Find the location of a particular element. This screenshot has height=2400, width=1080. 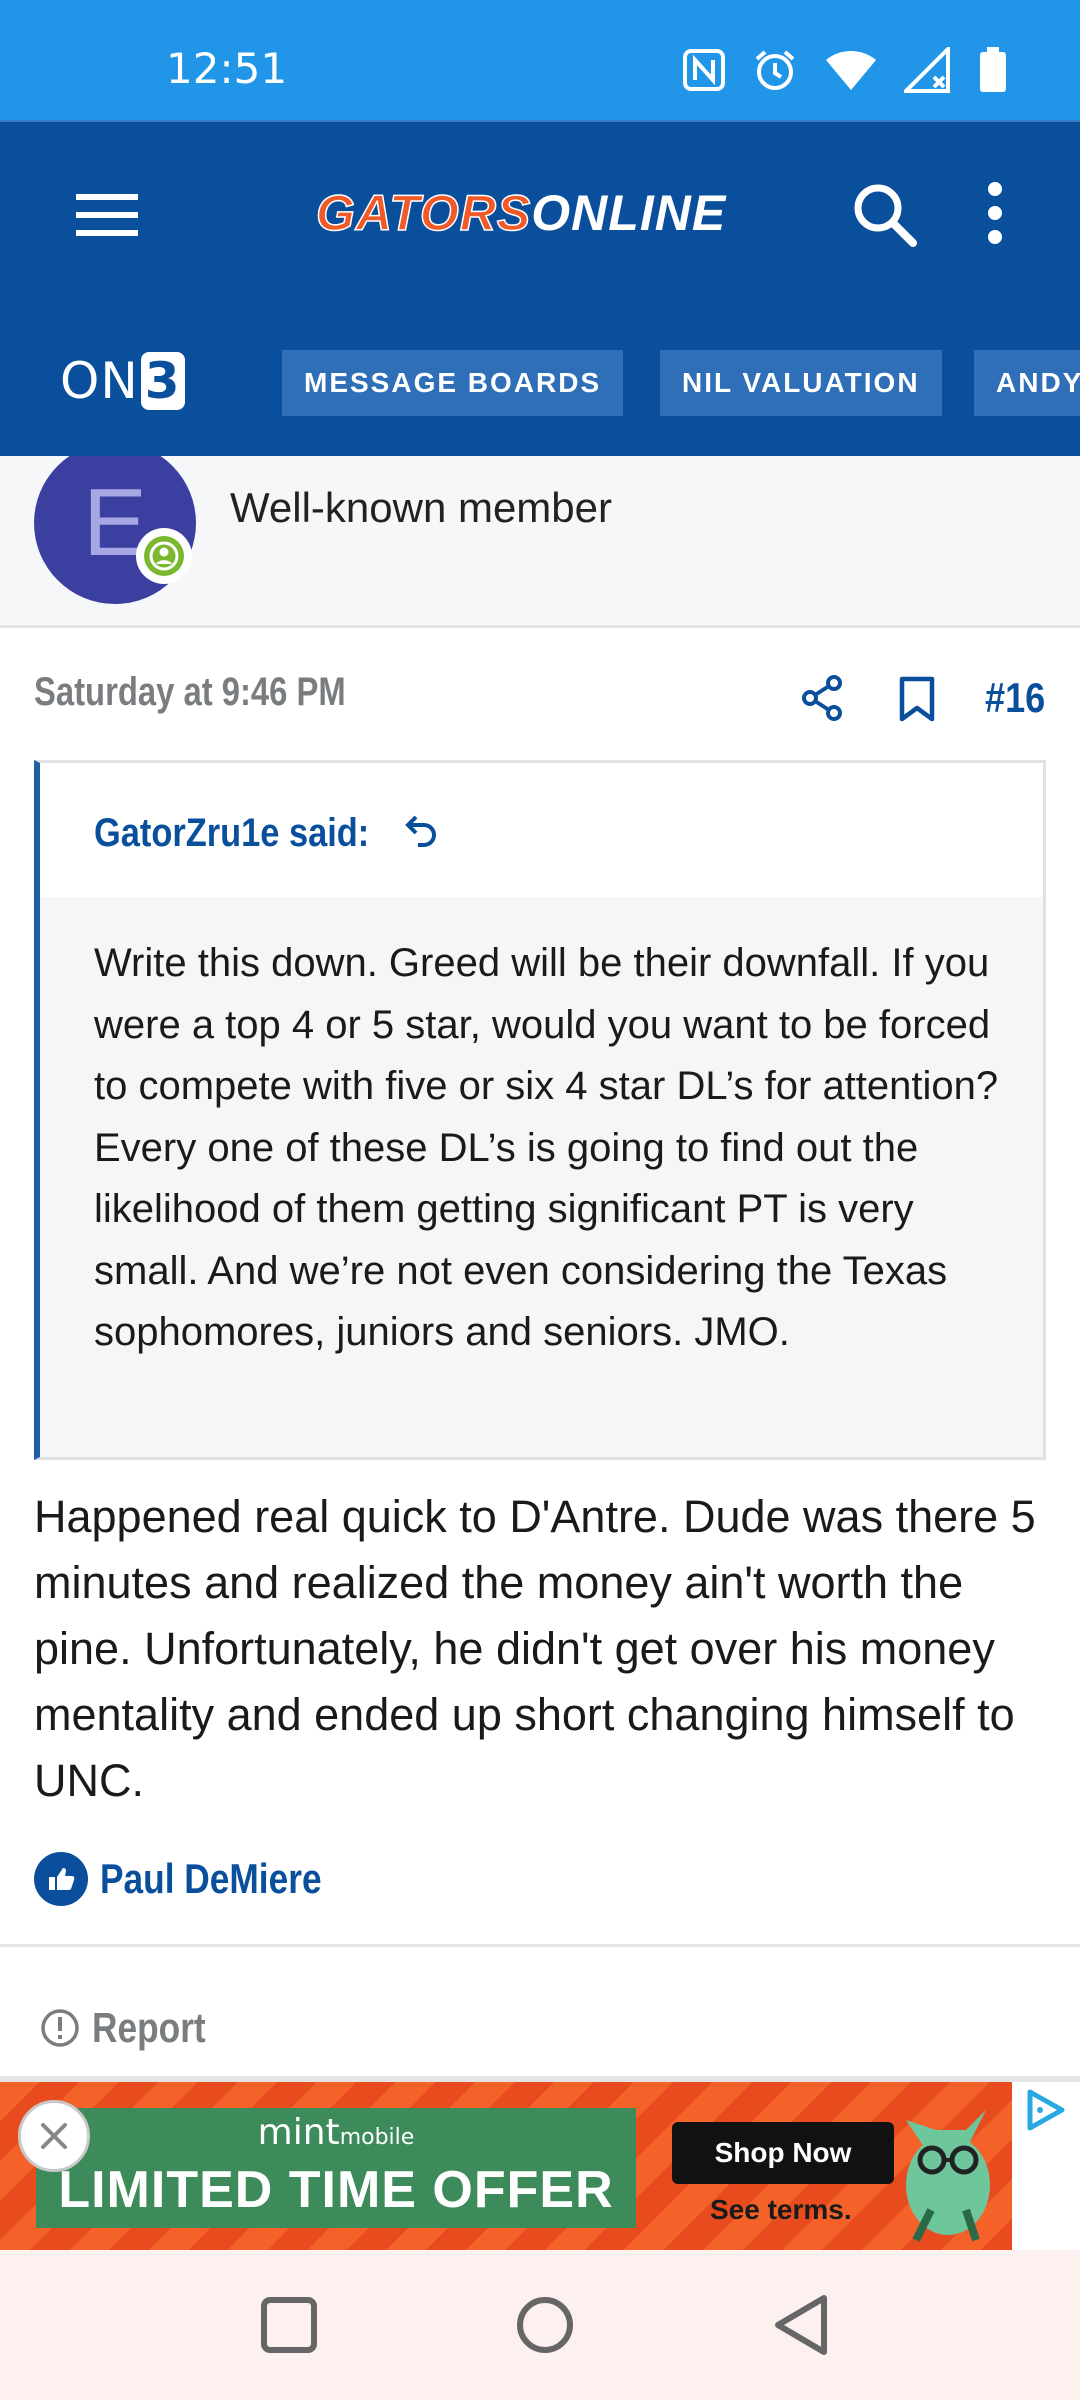

status-icons is located at coordinates (845, 70).